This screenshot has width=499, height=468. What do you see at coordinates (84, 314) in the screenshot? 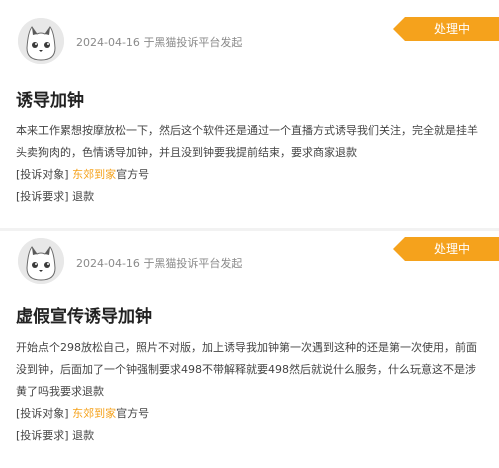
I see `complaint-title: 虚假宣传诱导加钟` at bounding box center [84, 314].